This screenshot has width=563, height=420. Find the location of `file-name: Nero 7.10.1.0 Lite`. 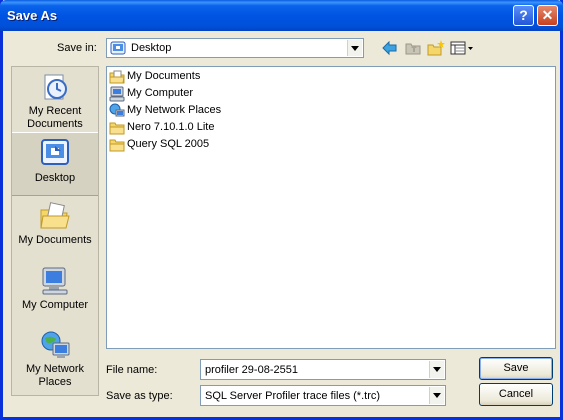

file-name: Nero 7.10.1.0 Lite is located at coordinates (171, 127).